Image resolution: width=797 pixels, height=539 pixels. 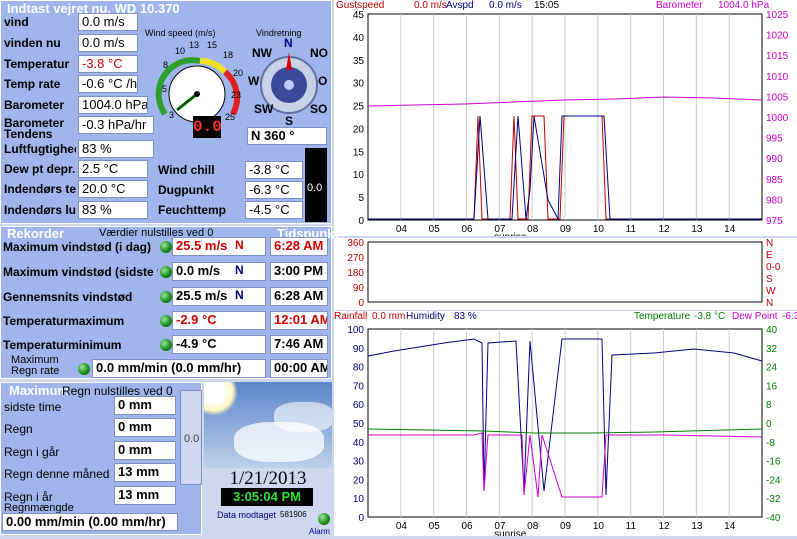 What do you see at coordinates (359, 61) in the screenshot?
I see `y-left-tick: 35` at bounding box center [359, 61].